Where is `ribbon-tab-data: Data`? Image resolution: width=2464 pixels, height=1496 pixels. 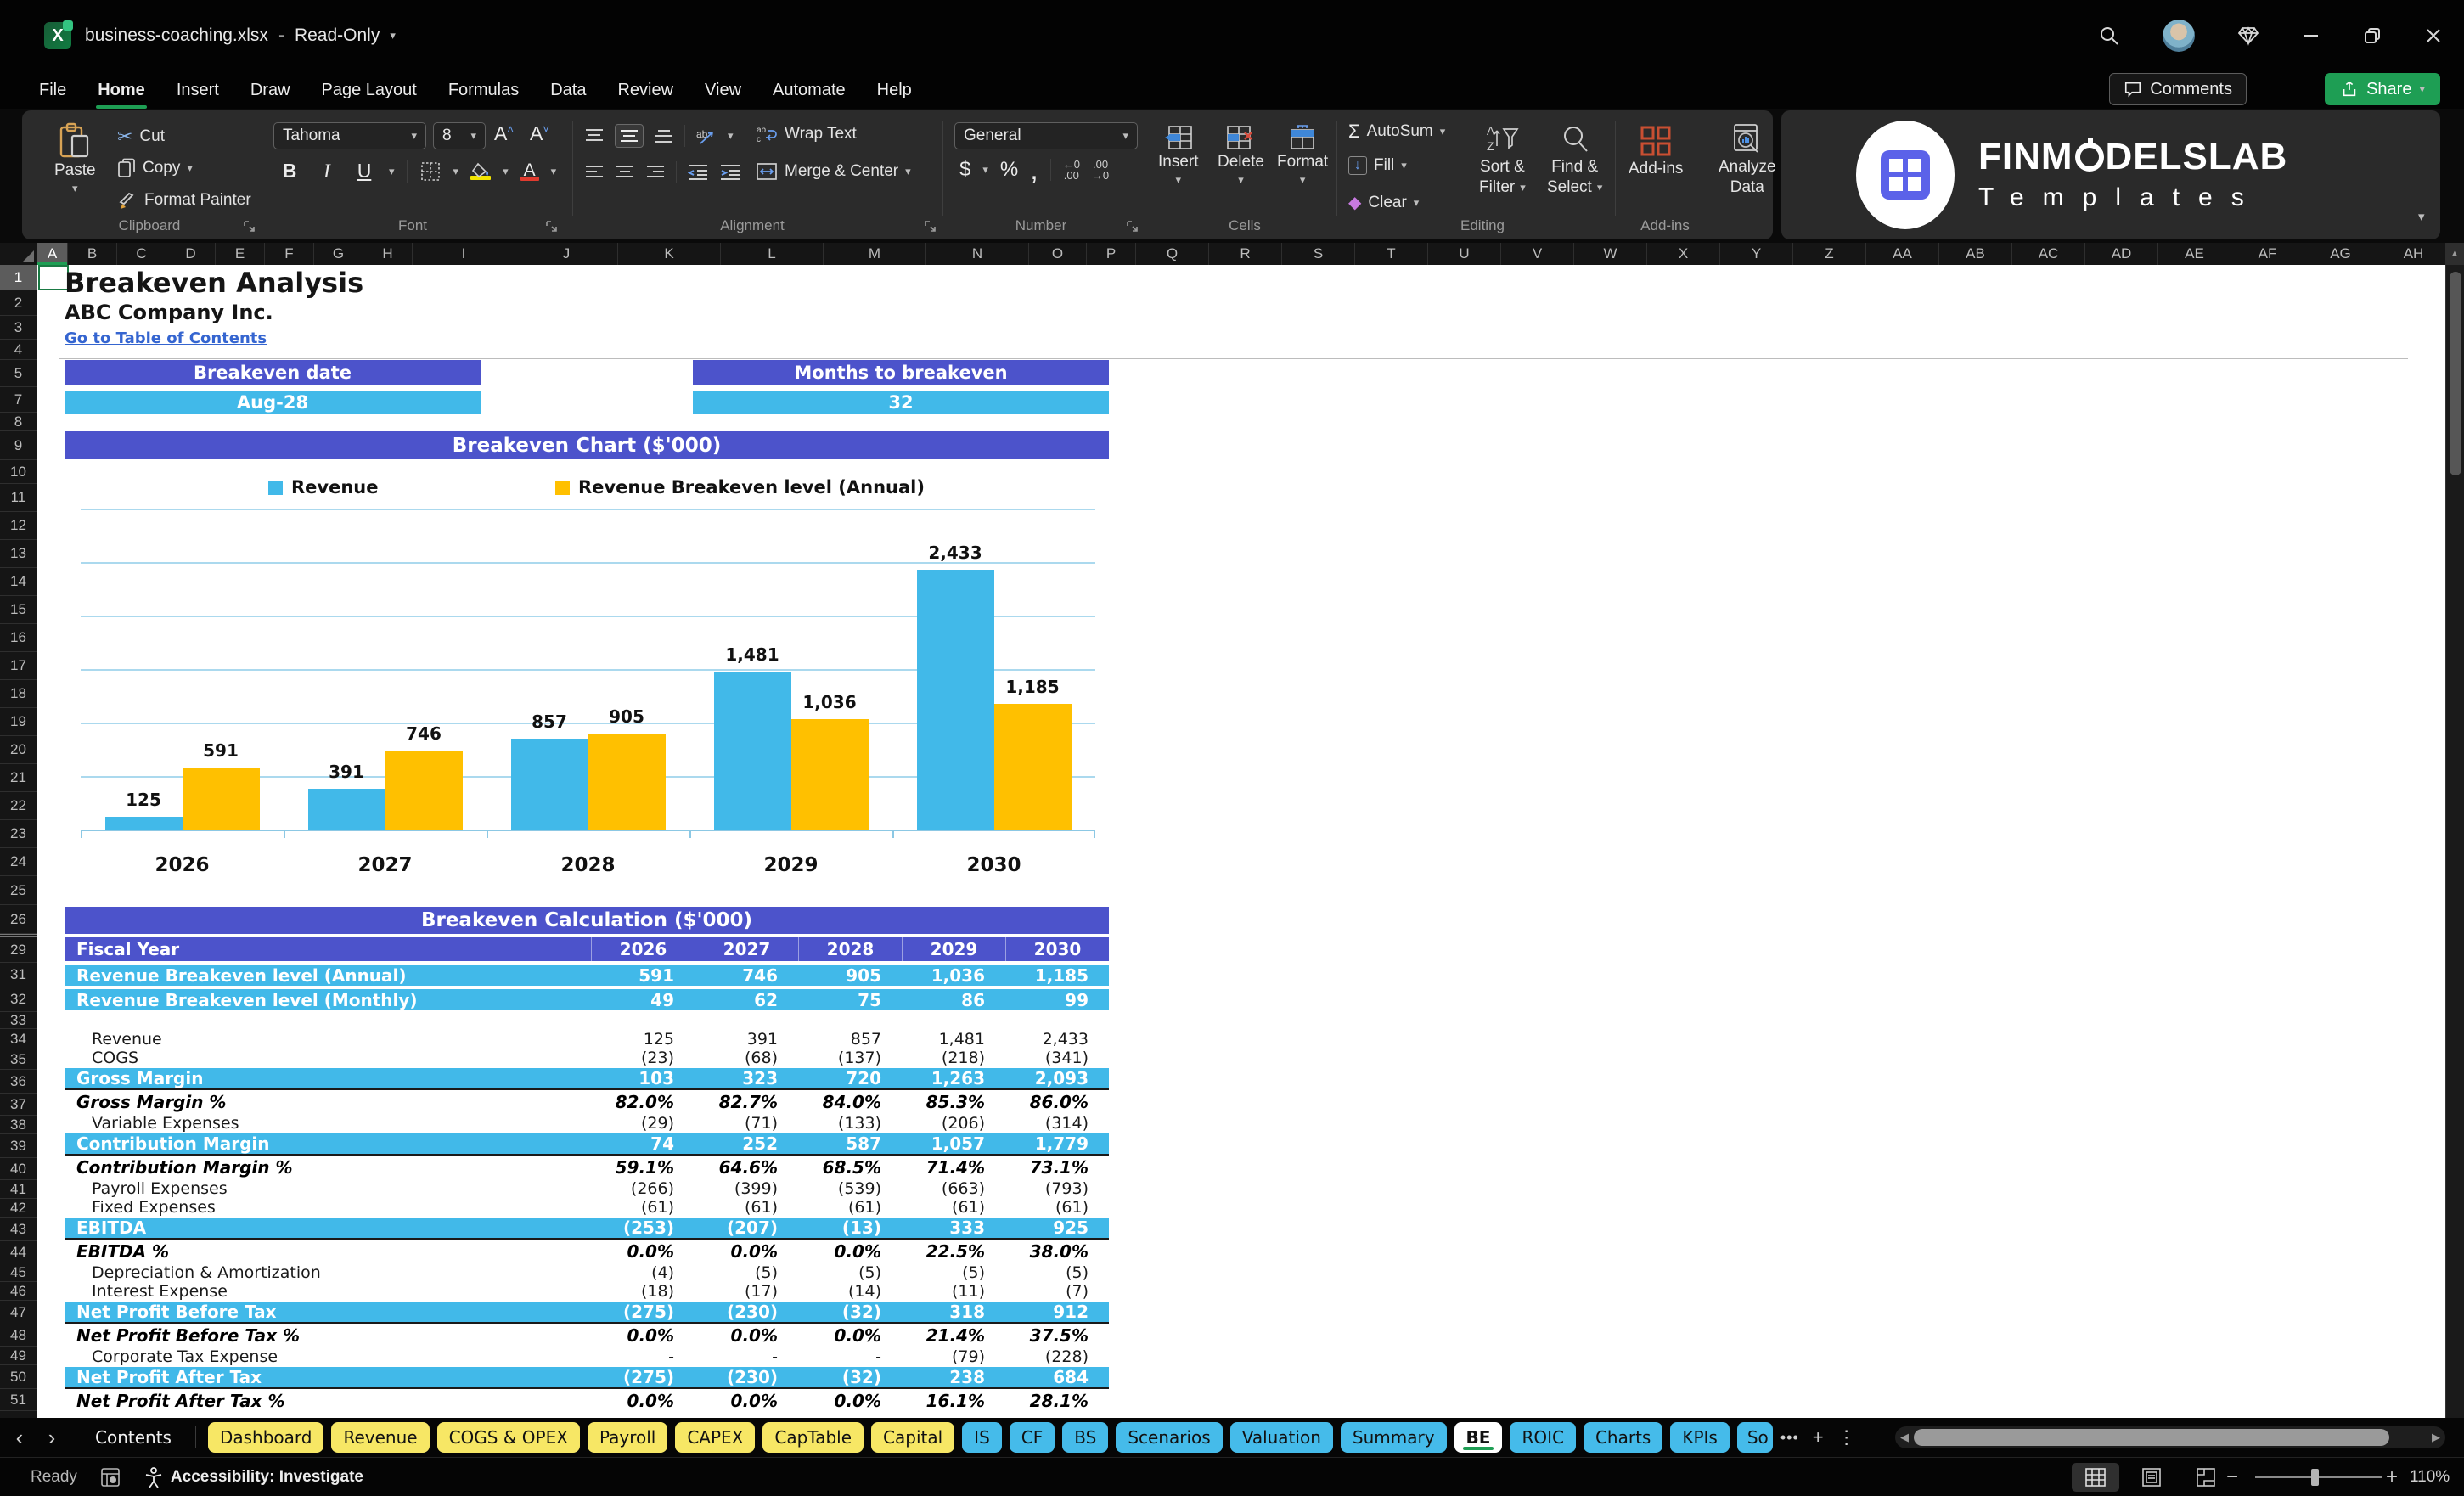 ribbon-tab-data: Data is located at coordinates (568, 90).